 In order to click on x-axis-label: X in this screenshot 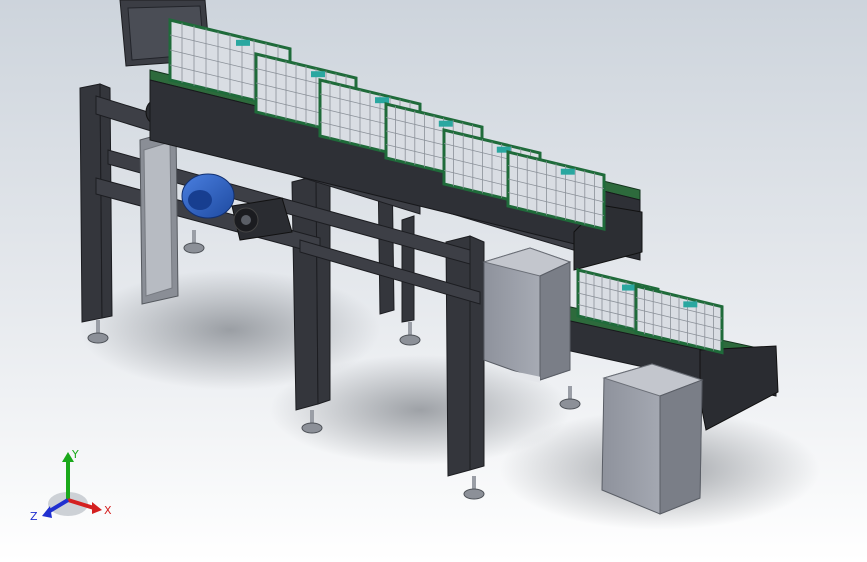, I will do `click(108, 510)`.